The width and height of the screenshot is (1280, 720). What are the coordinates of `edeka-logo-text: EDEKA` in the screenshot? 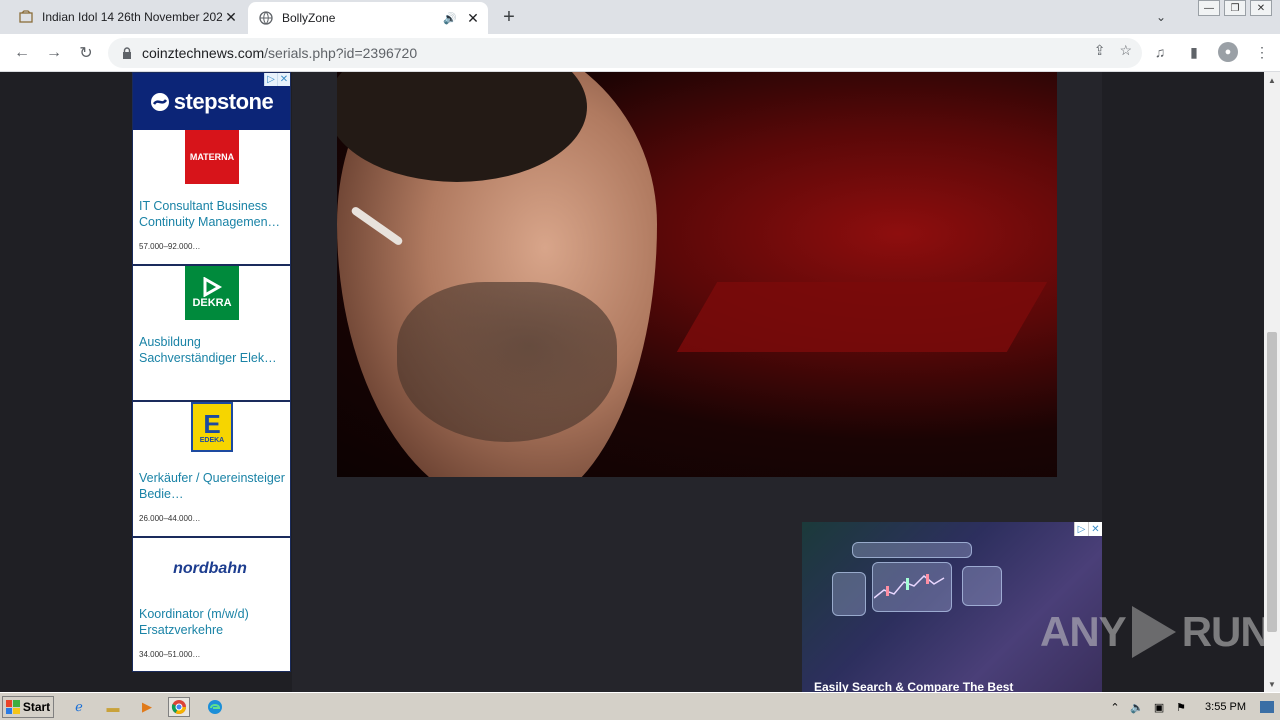 It's located at (212, 440).